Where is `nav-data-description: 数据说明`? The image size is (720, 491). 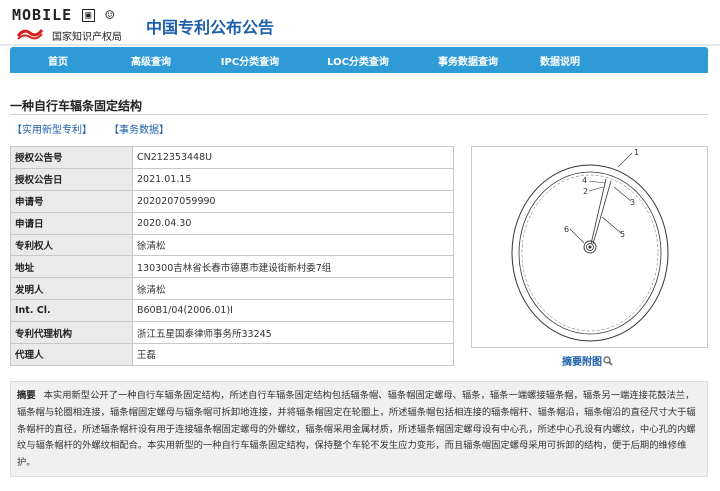
nav-data-description: 数据说明 is located at coordinates (560, 60).